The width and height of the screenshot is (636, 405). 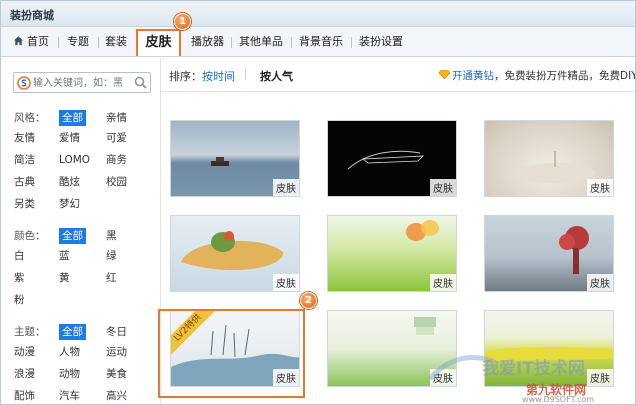 I want to click on style-option: 酷炫, so click(x=69, y=182).